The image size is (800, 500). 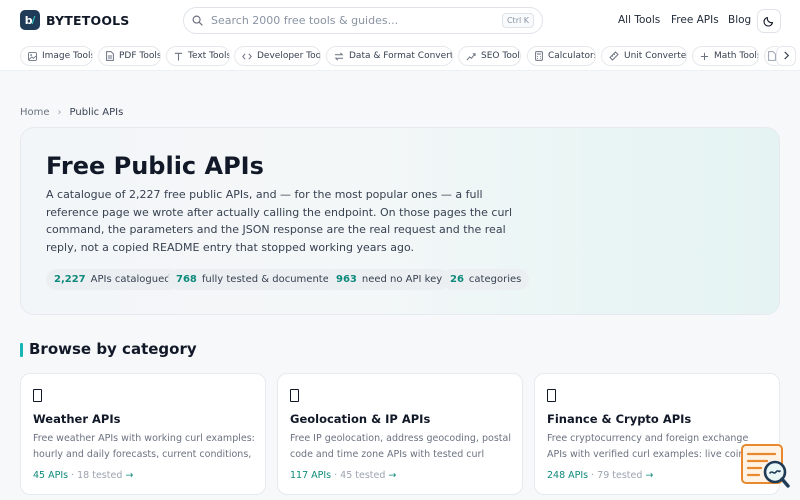 What do you see at coordinates (561, 56) in the screenshot?
I see `category-pill-calculators: Calculators` at bounding box center [561, 56].